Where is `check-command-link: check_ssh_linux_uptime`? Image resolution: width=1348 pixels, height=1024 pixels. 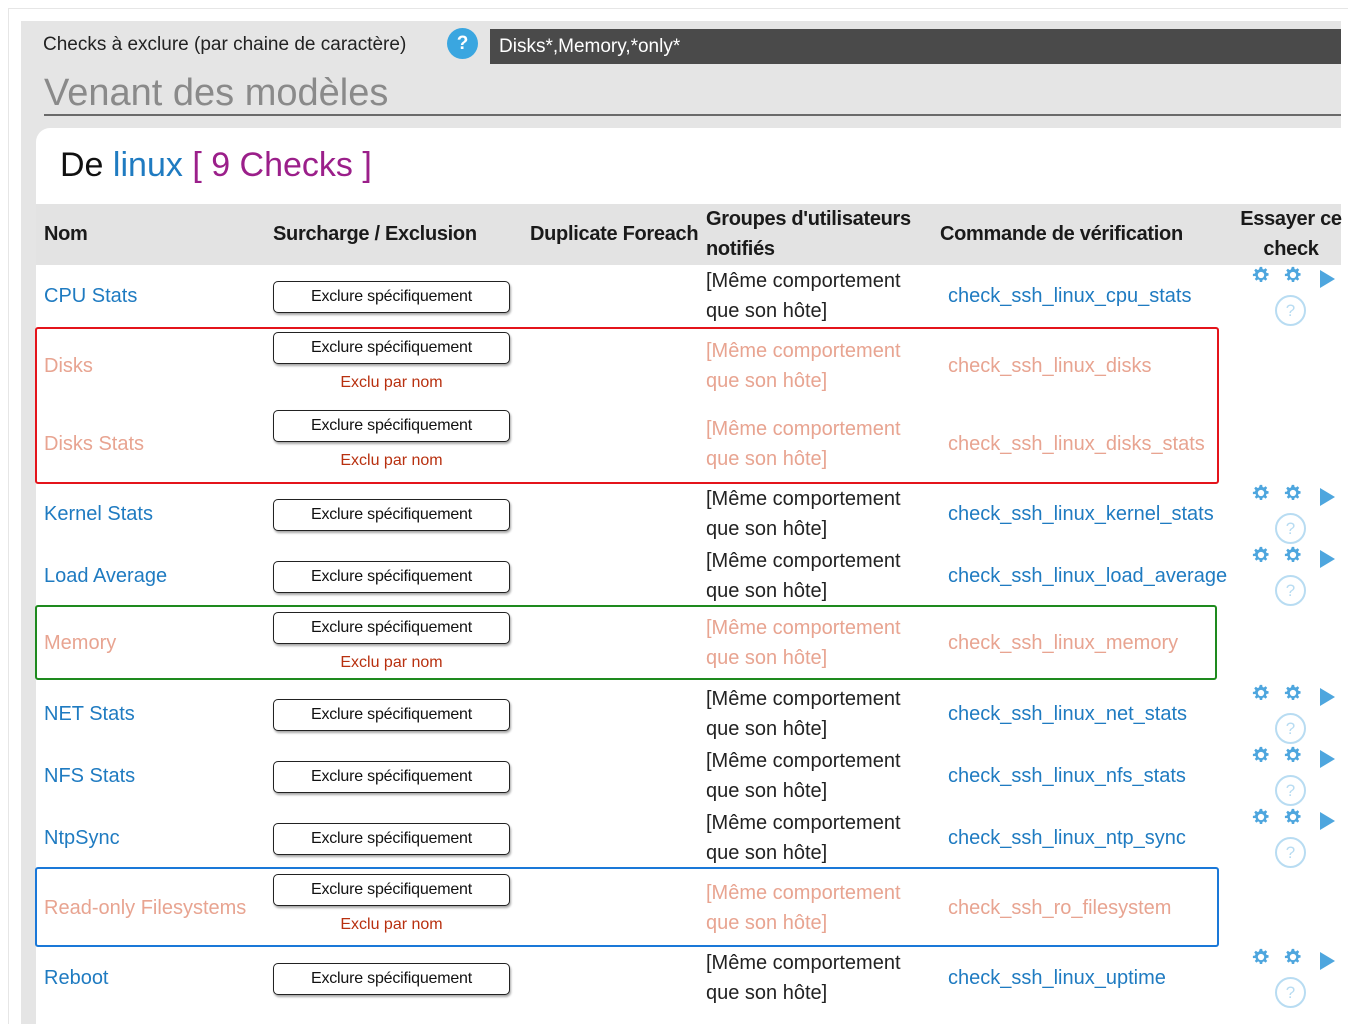
check-command-link: check_ssh_linux_uptime is located at coordinates (1057, 978).